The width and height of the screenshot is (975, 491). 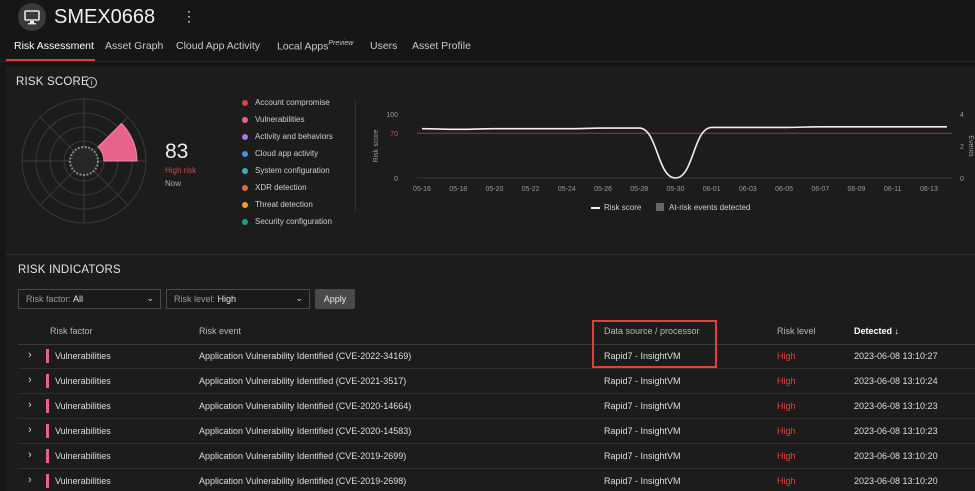 I want to click on tab-local-apps: Local AppsPreview, so click(x=315, y=46).